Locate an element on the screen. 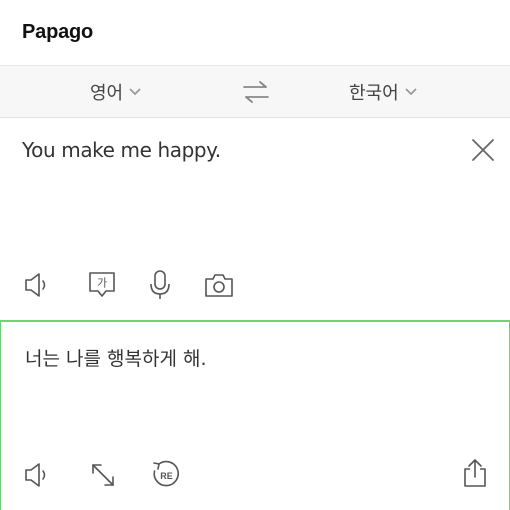  share-button is located at coordinates (475, 473).